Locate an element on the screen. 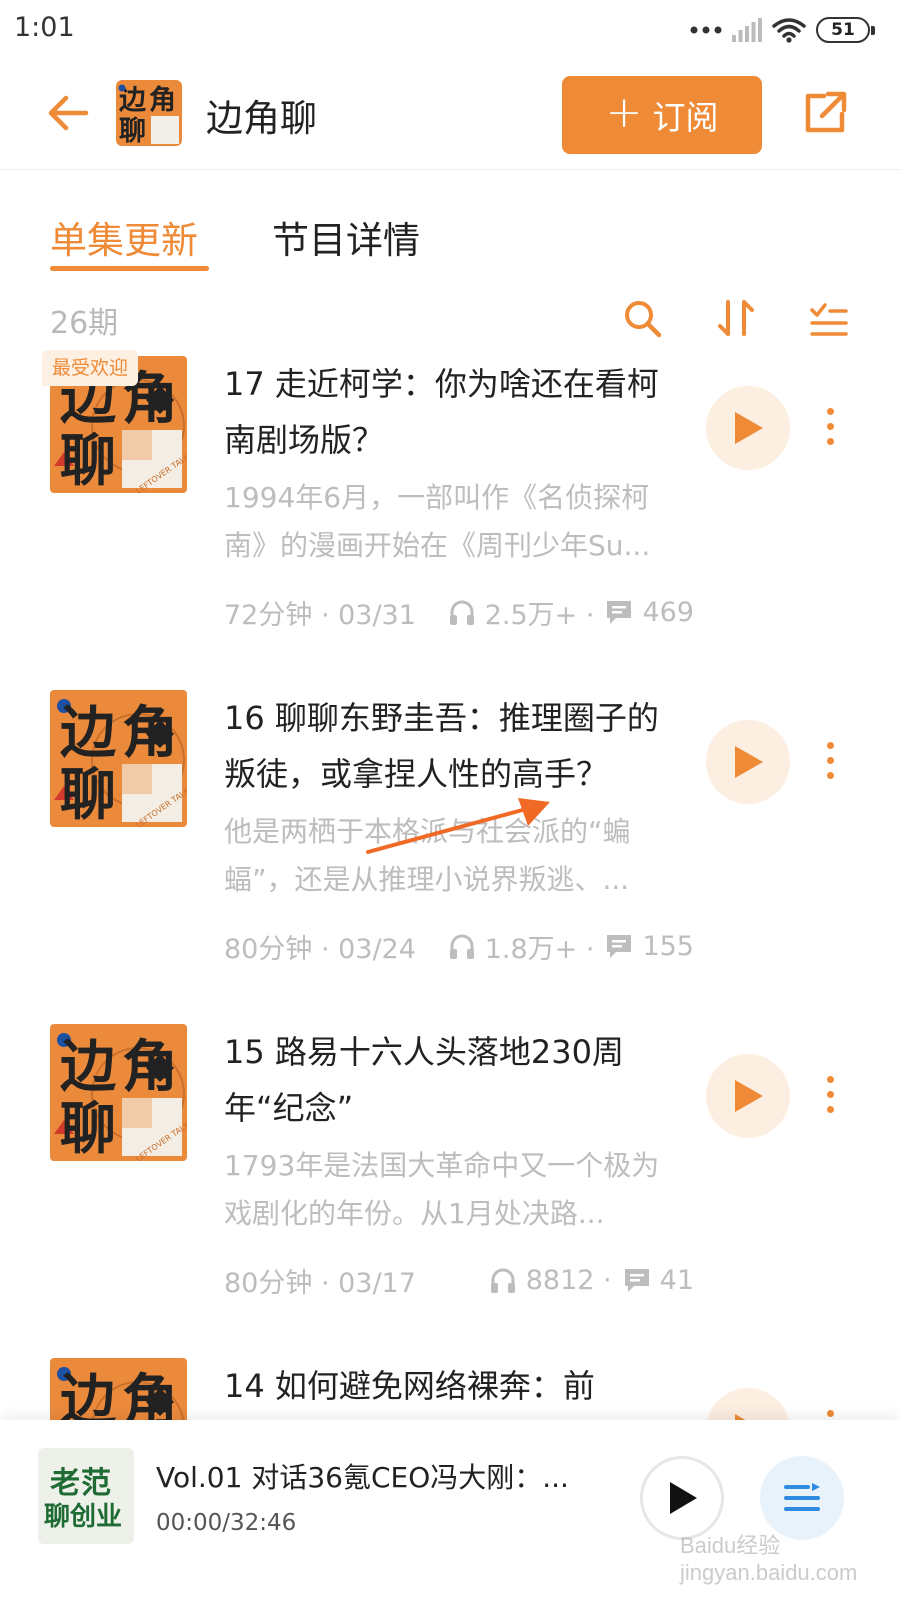 This screenshot has width=900, height=1600. episode-count: 26期 is located at coordinates (84, 323).